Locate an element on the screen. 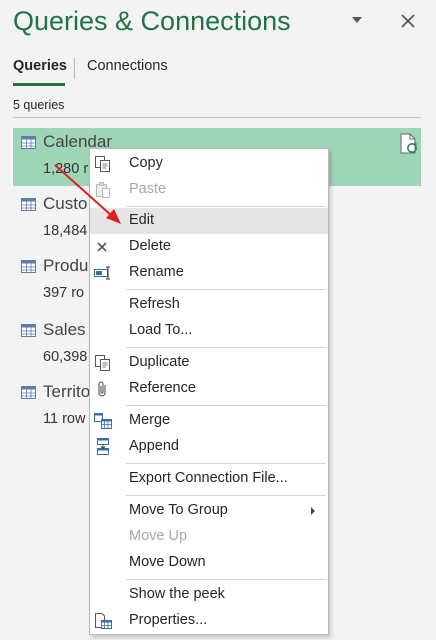 This screenshot has width=436, height=640. menu-item-label: Copy is located at coordinates (146, 163).